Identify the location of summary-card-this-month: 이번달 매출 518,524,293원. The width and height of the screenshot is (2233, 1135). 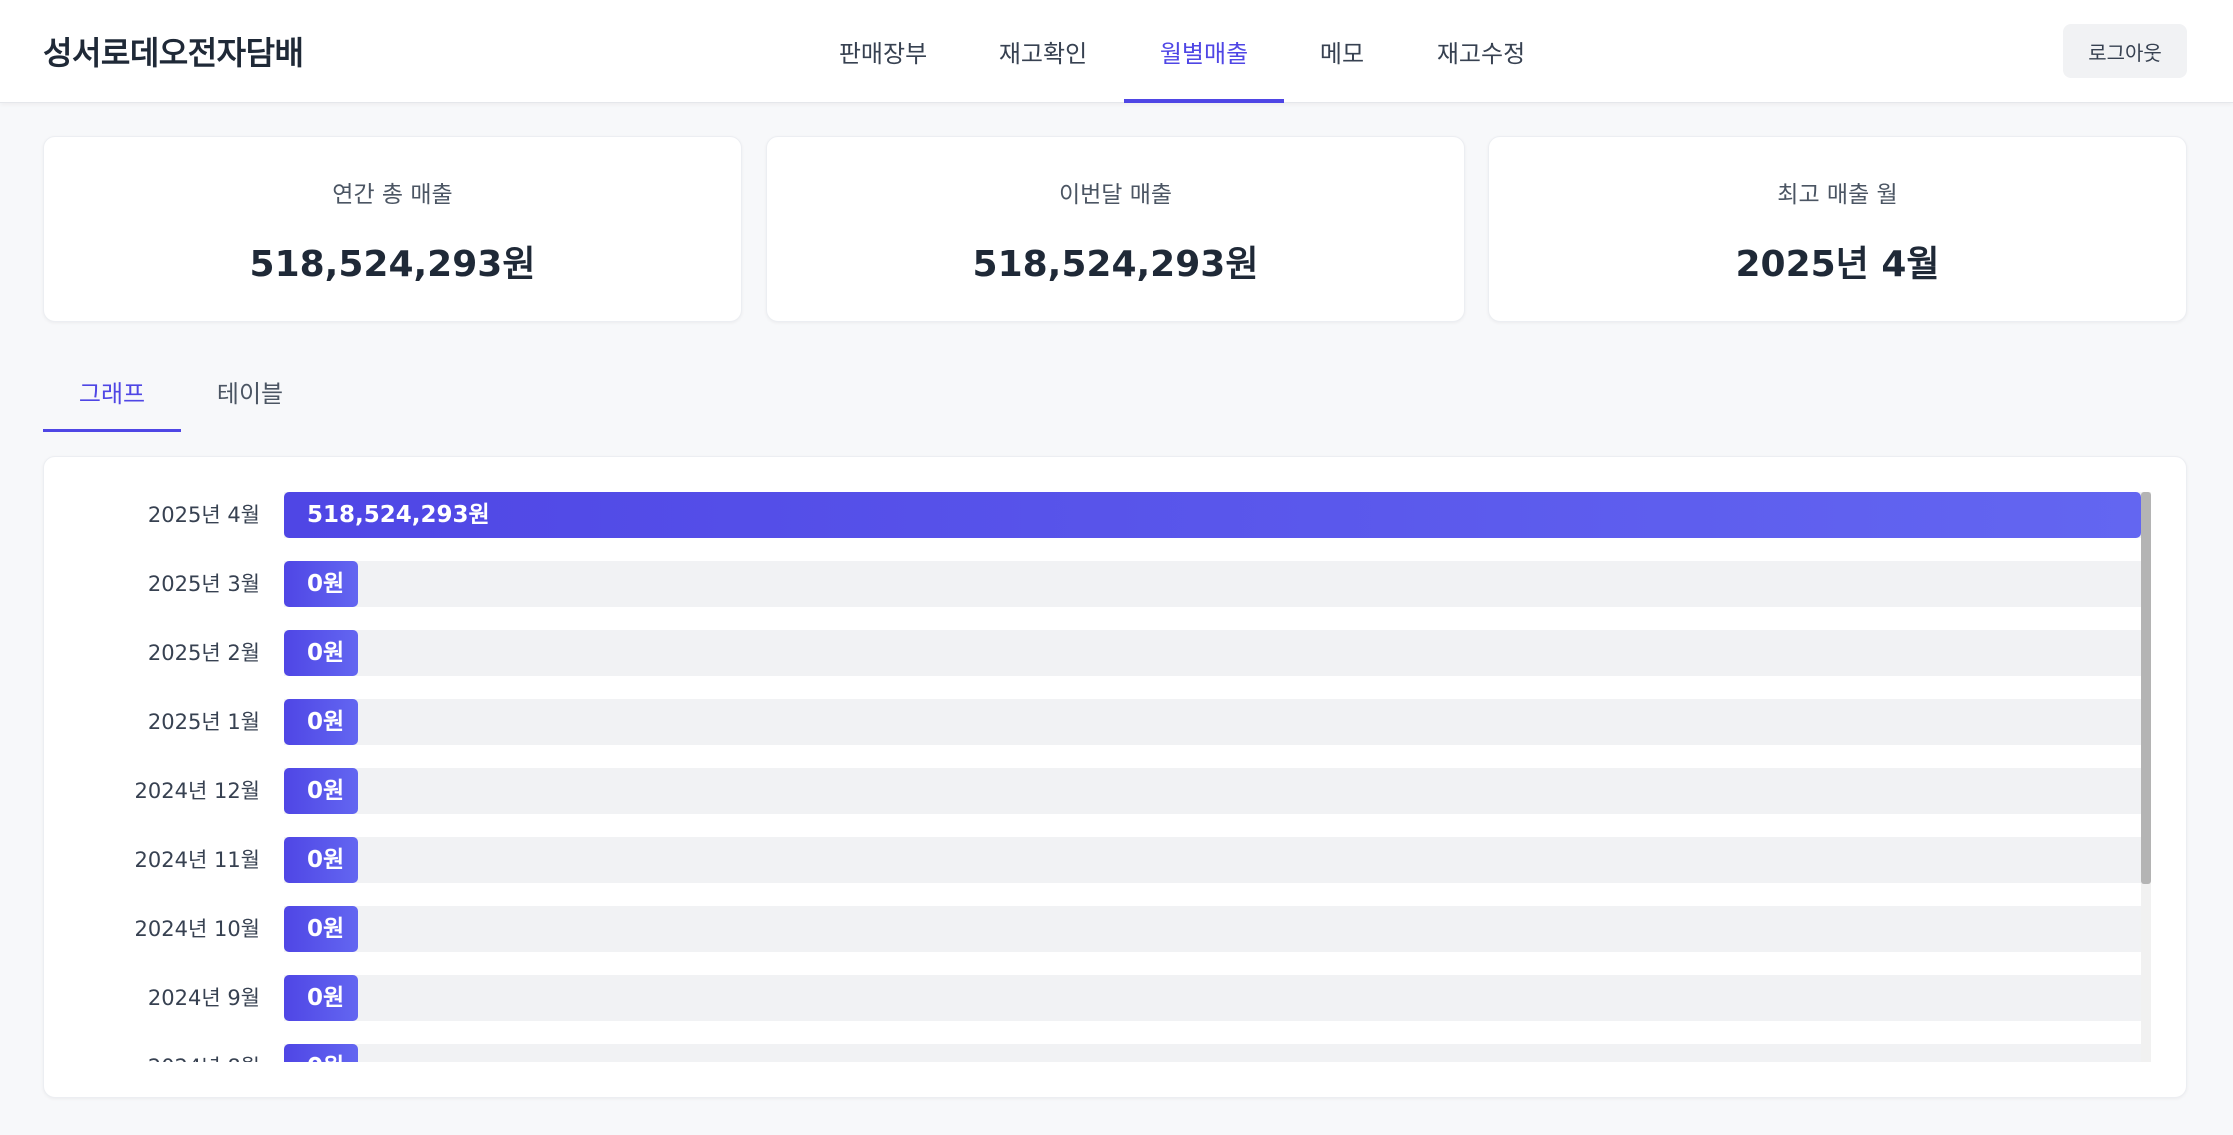
(1115, 229).